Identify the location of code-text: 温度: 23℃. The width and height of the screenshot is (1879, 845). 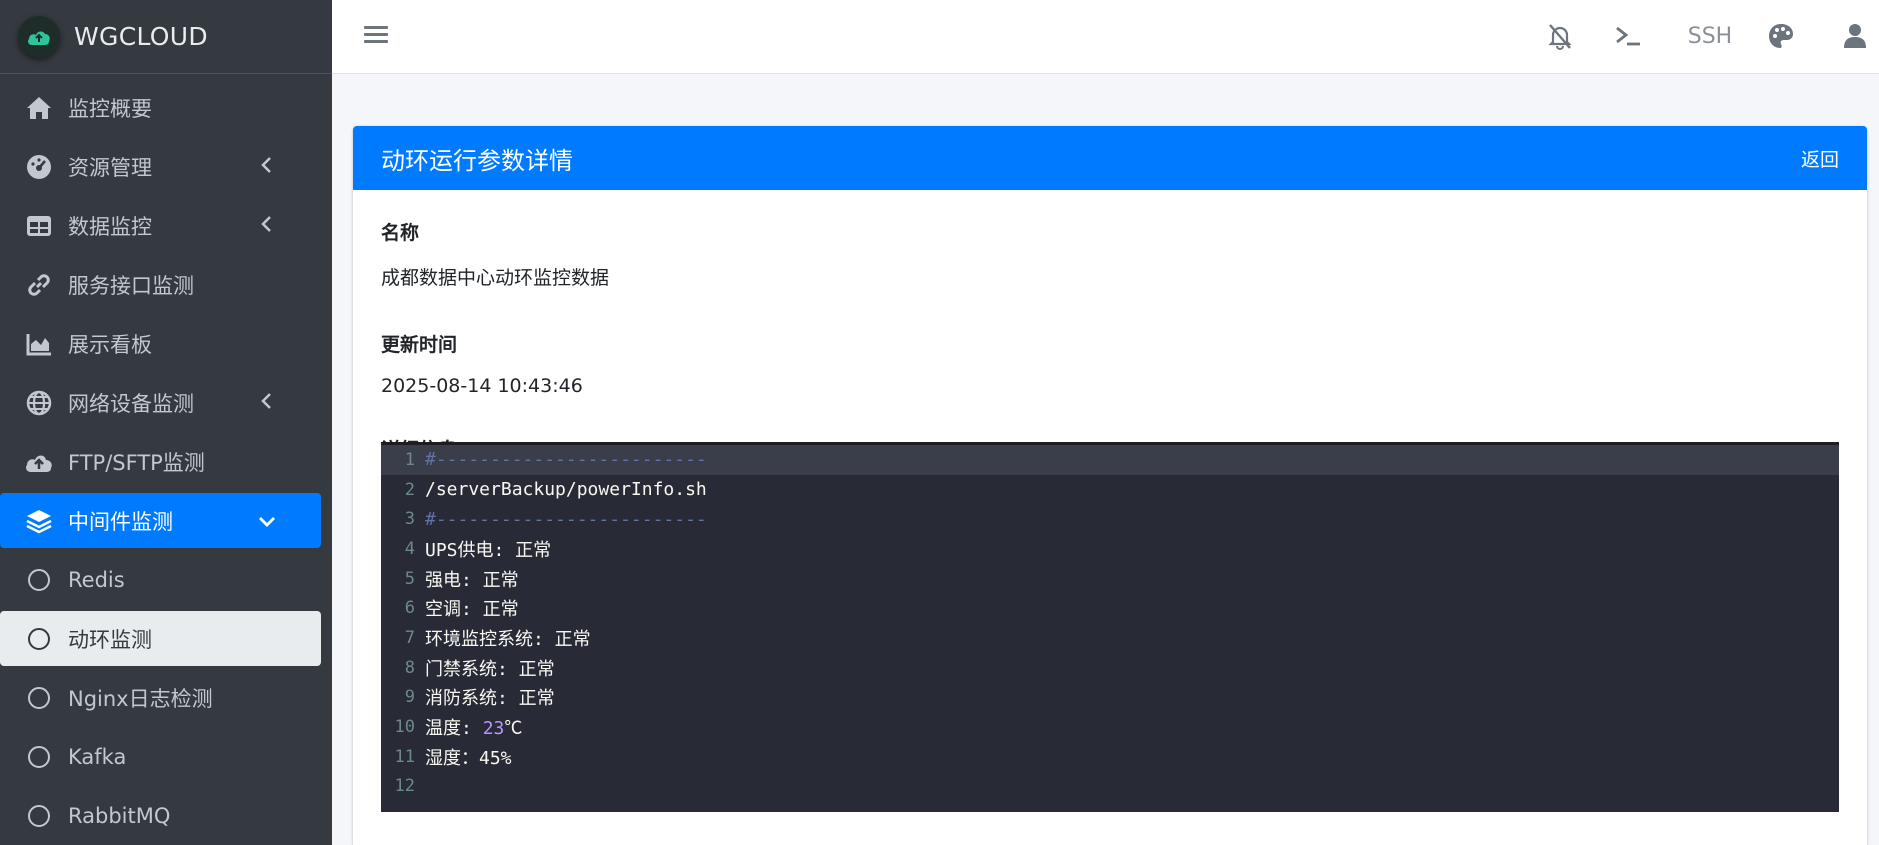
(470, 727).